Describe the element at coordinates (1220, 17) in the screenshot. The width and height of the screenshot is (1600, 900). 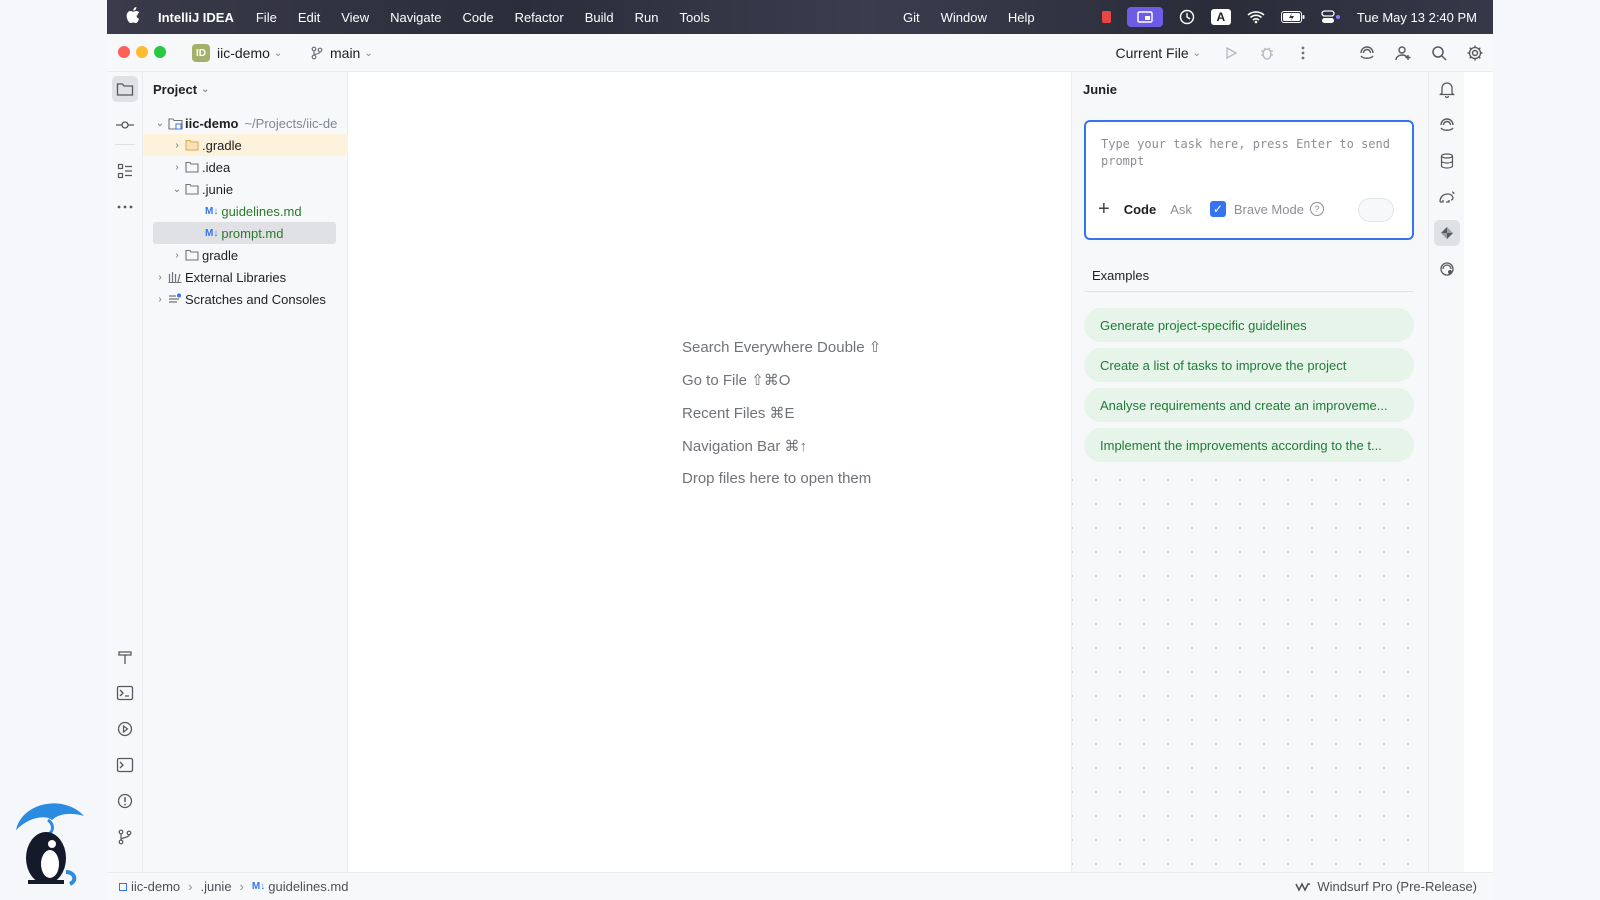
I see `input-source-icon: A` at that location.